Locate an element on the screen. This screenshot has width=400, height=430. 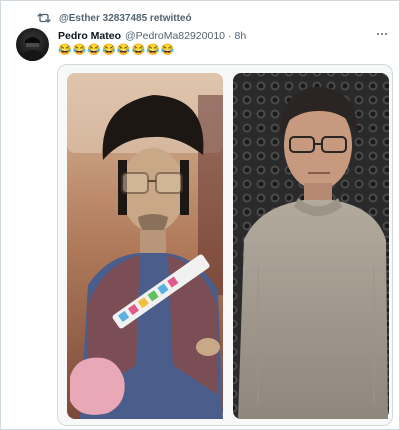
author-display-name: Pedro Mateo is located at coordinates (89, 36).